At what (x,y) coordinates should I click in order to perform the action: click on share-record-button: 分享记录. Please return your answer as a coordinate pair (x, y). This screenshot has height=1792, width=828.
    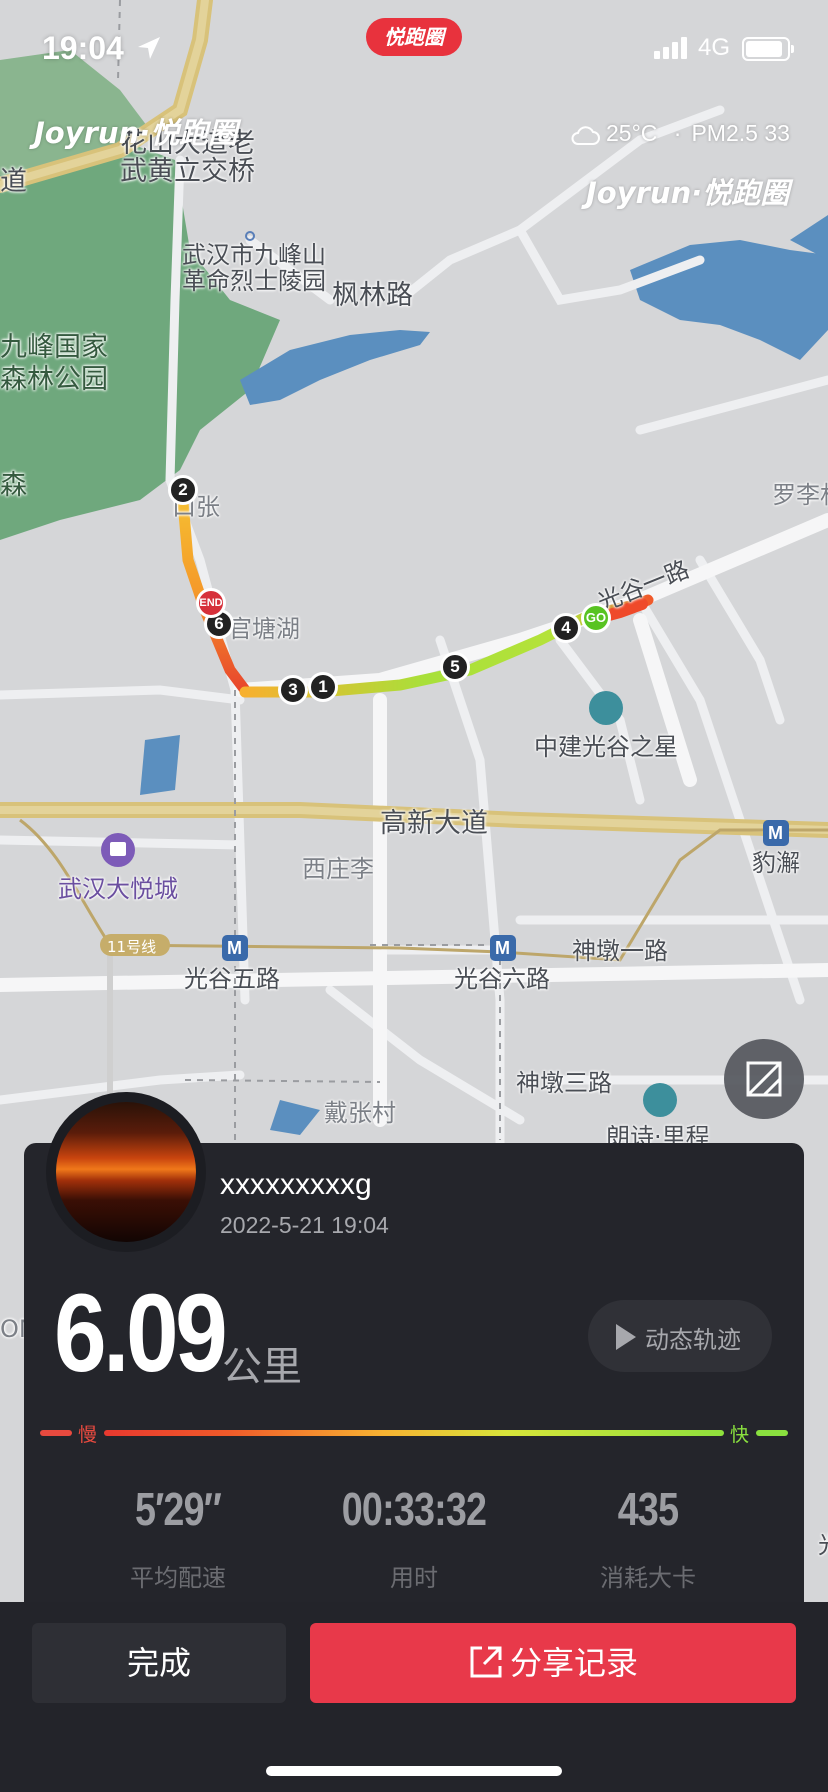
    Looking at the image, I should click on (553, 1663).